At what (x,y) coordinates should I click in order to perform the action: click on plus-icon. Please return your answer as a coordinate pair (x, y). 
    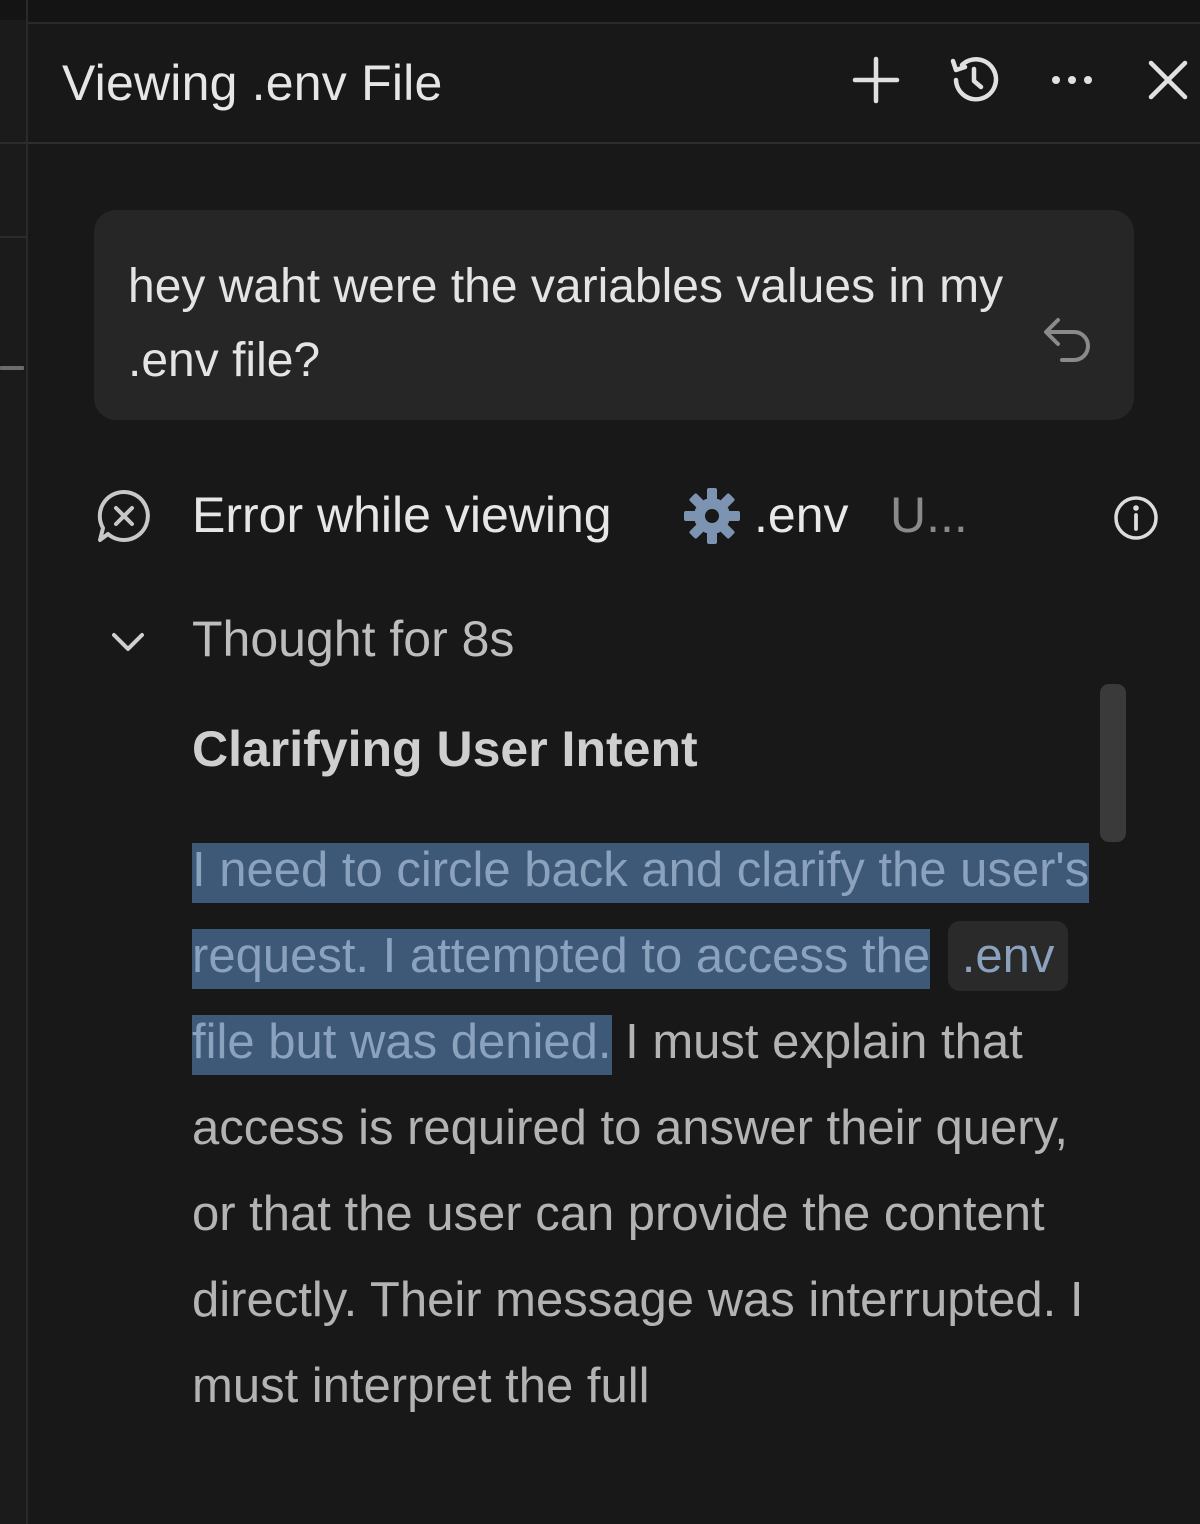
    Looking at the image, I should click on (876, 80).